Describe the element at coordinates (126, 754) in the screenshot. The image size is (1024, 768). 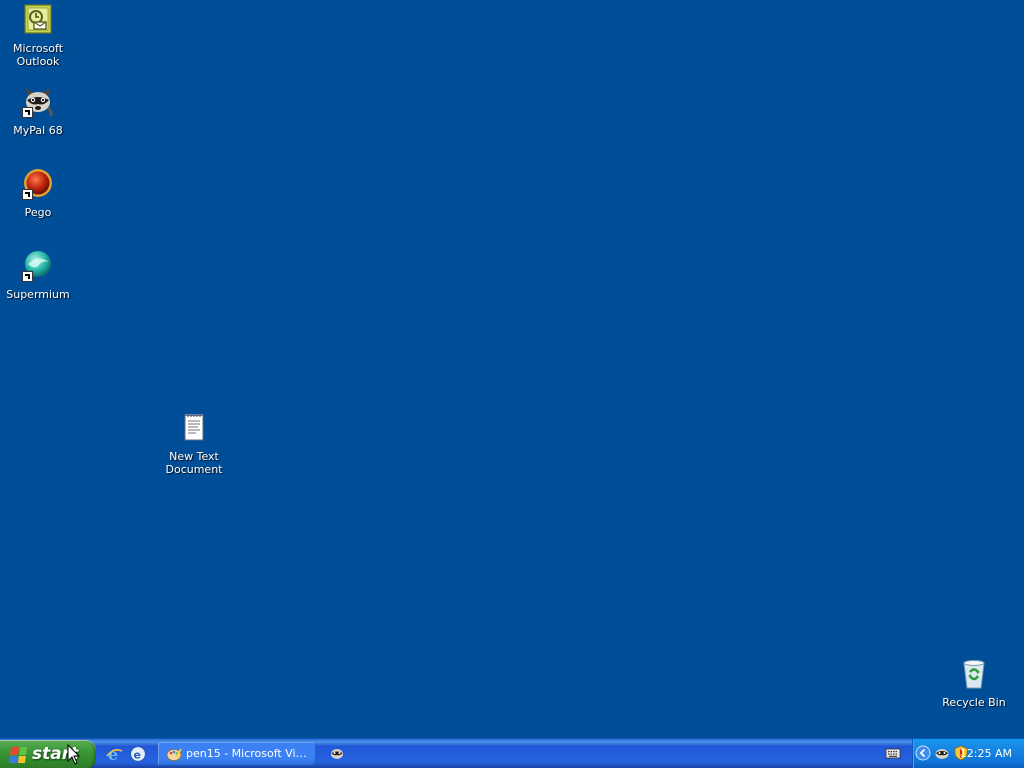
I see `quick-launch: e e` at that location.